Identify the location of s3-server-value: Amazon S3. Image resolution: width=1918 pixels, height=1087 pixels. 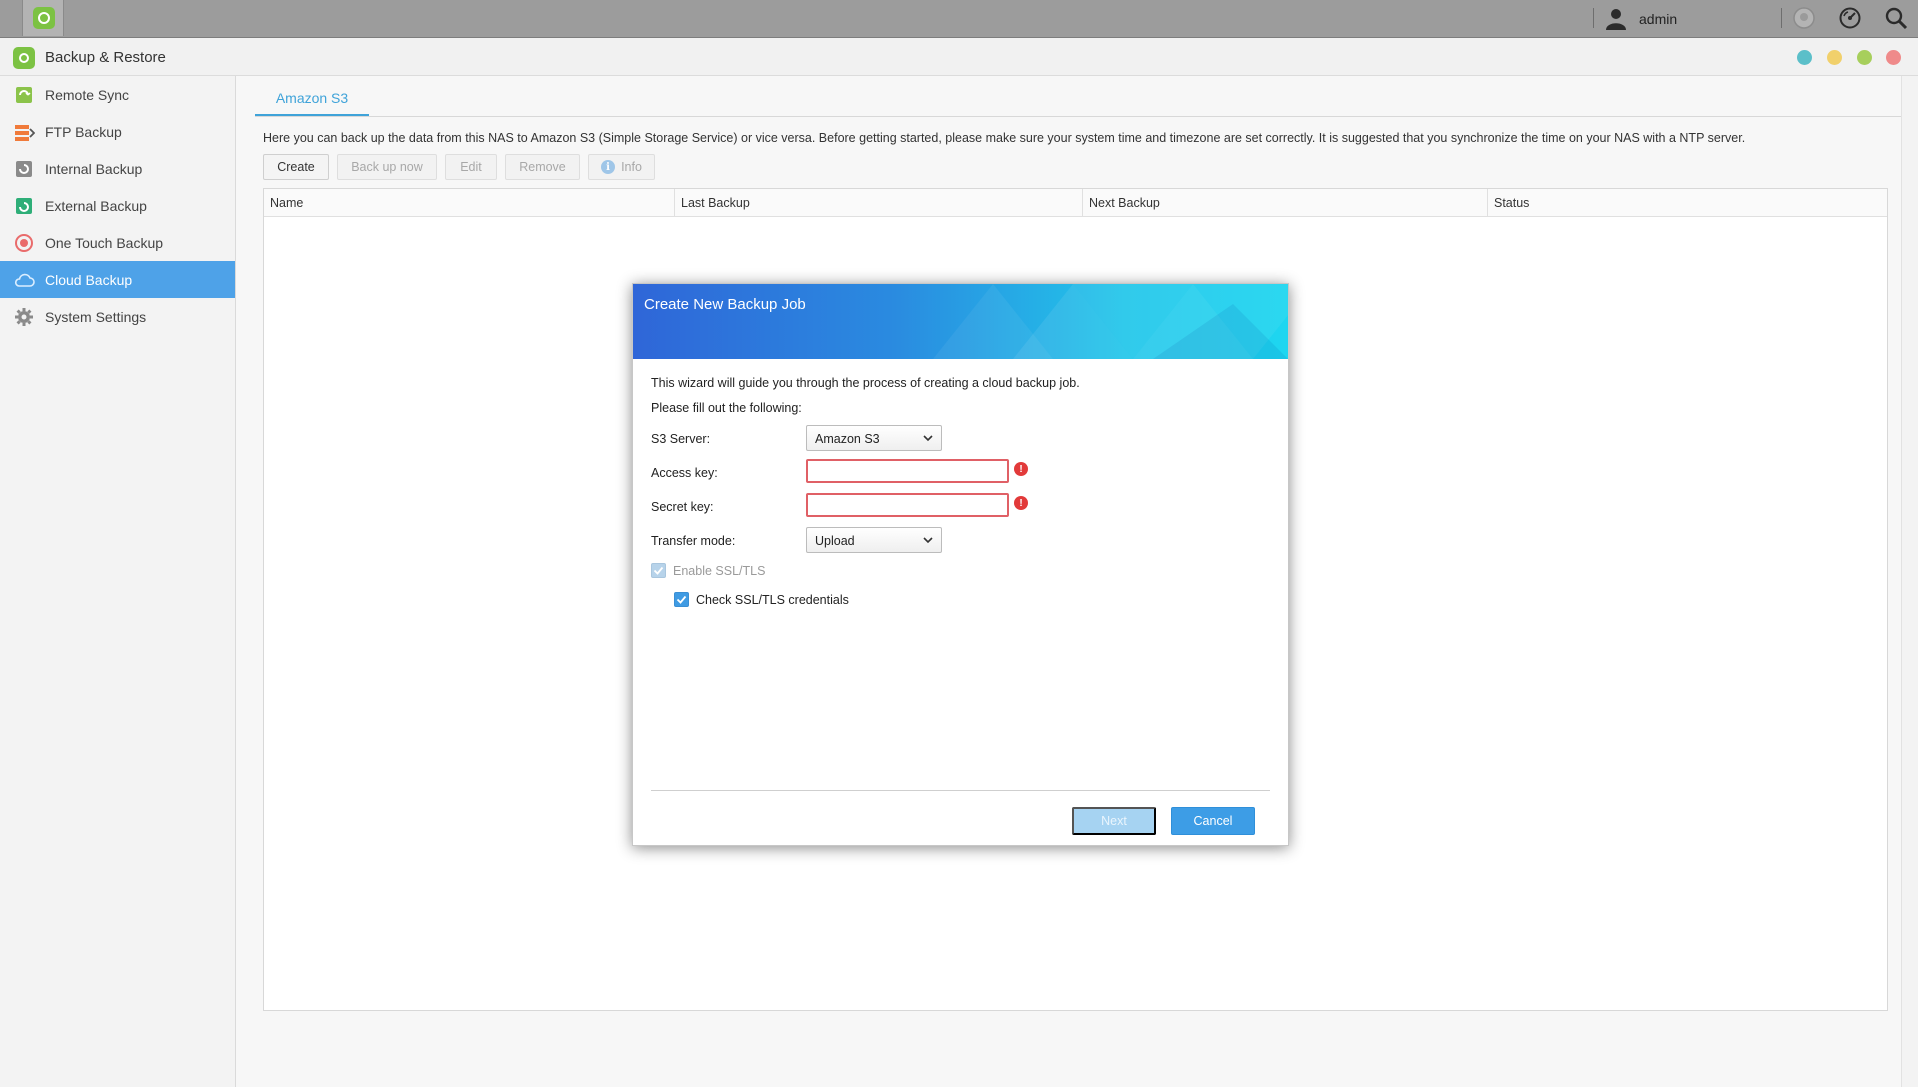
(847, 439).